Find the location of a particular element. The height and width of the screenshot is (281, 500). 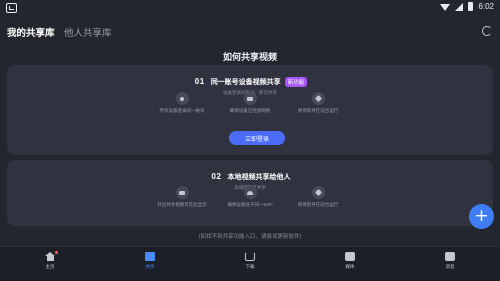

battery-icon is located at coordinates (471, 6).